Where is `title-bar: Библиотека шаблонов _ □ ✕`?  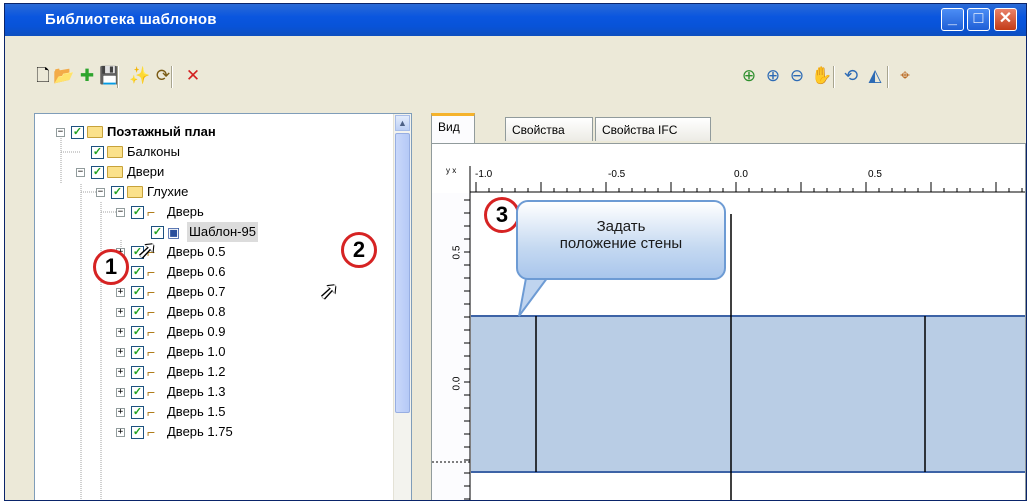
title-bar: Библиотека шаблонов _ □ ✕ is located at coordinates (515, 20).